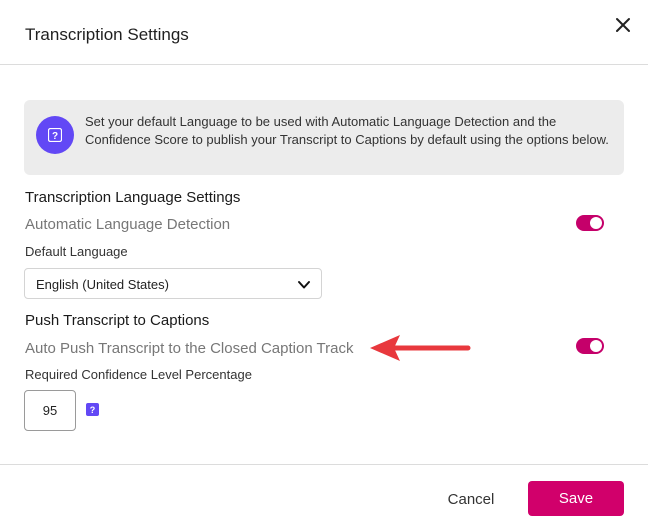  What do you see at coordinates (324, 32) in the screenshot?
I see `dialog-header: Transcription Settings` at bounding box center [324, 32].